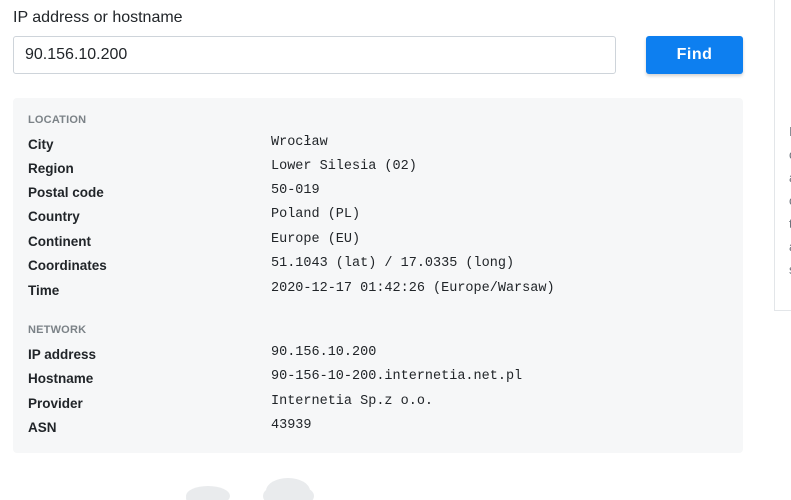 The height and width of the screenshot is (500, 791). What do you see at coordinates (66, 192) in the screenshot?
I see `row-key: Postal code` at bounding box center [66, 192].